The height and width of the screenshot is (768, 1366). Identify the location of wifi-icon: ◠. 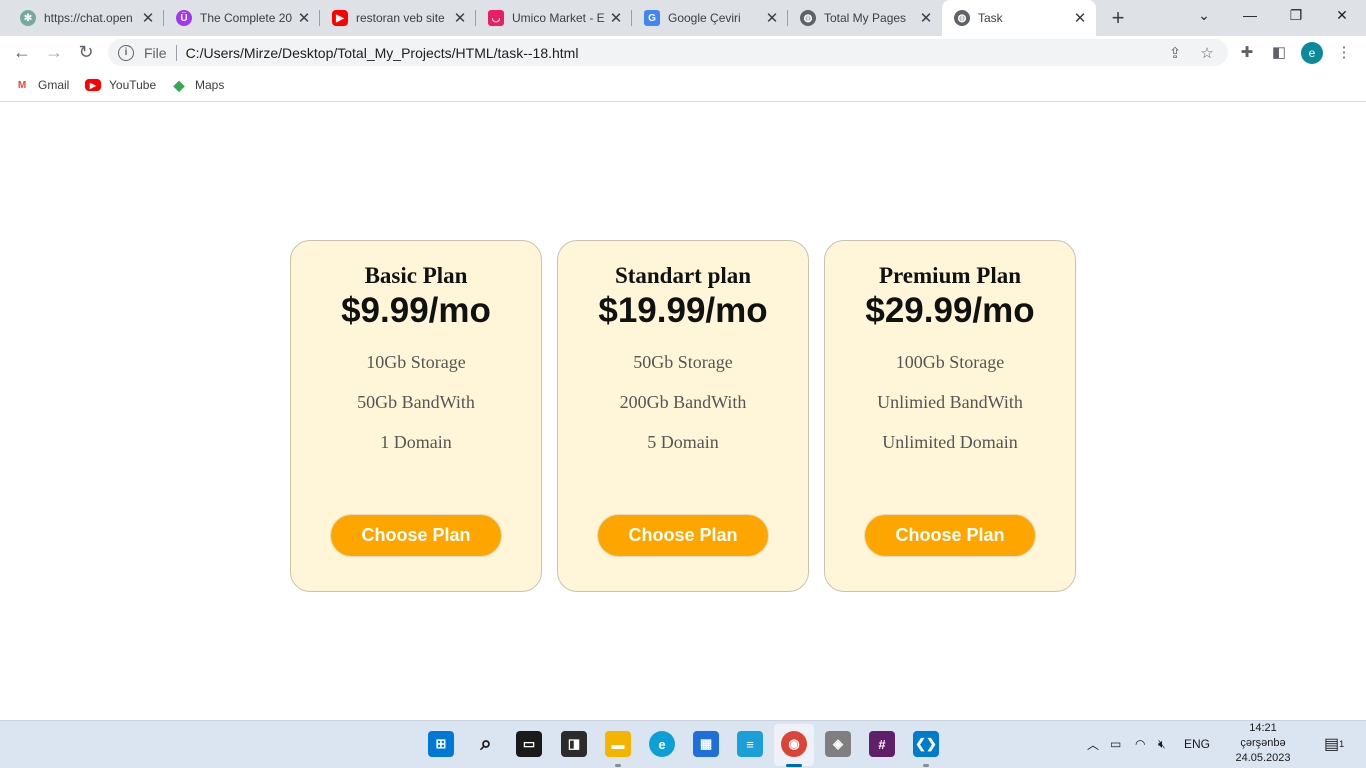
(1140, 744).